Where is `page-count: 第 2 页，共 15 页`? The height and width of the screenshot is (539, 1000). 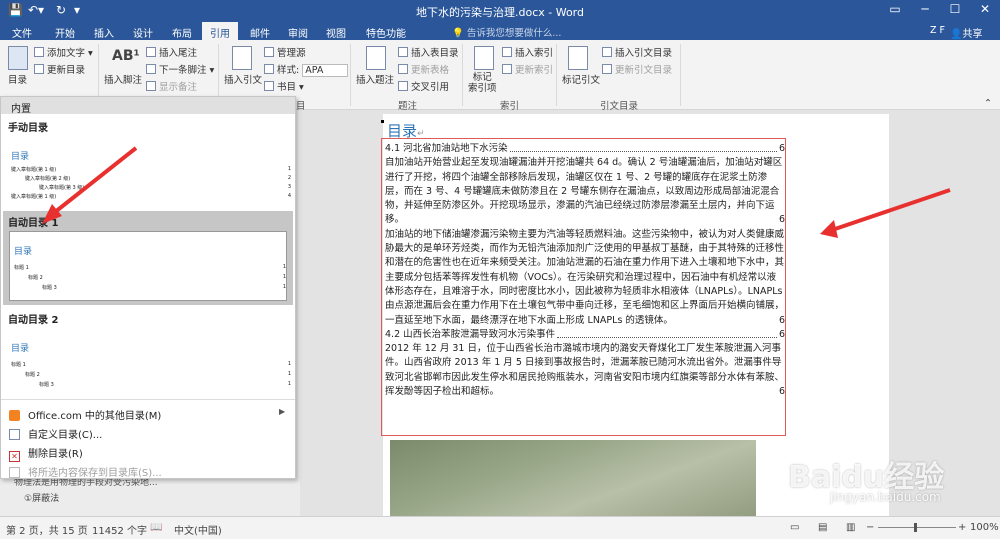
page-count: 第 2 页，共 15 页 is located at coordinates (47, 529).